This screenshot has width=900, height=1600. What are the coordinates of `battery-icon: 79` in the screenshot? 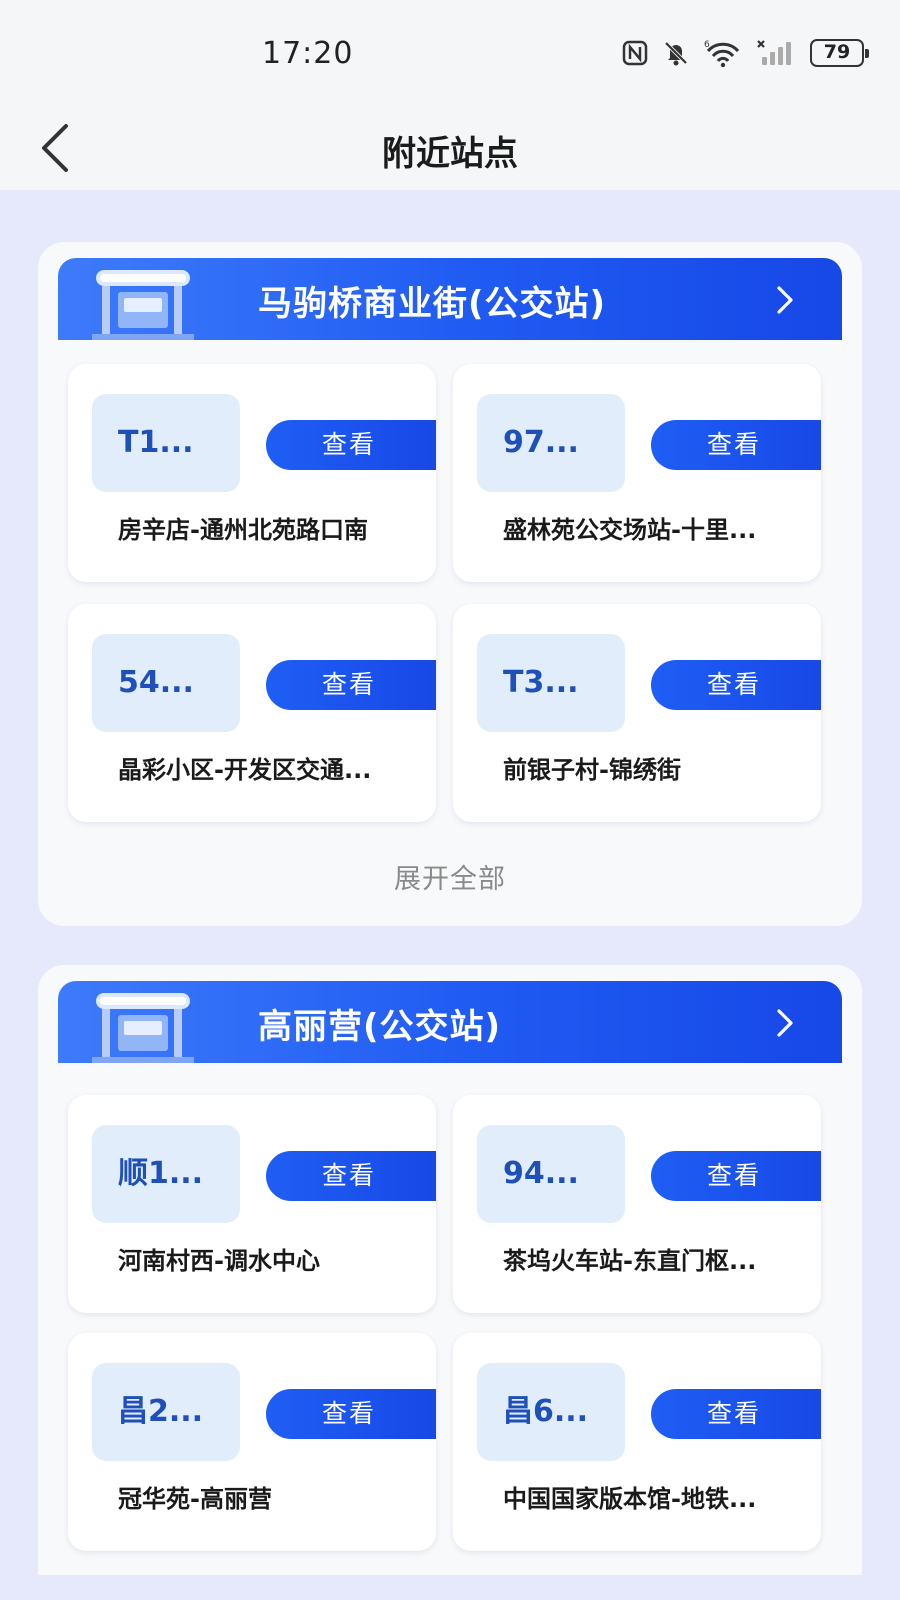 It's located at (839, 53).